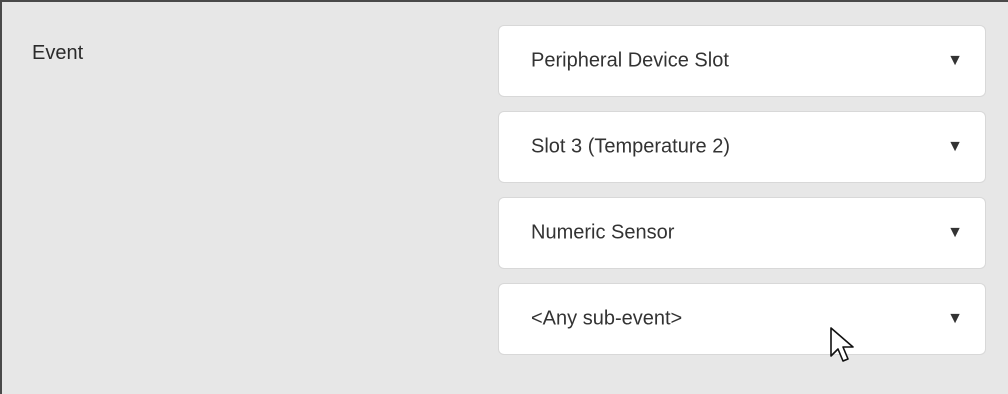 The image size is (1008, 394). I want to click on slot-select-value: Slot 3 (Temperature 2), so click(630, 146).